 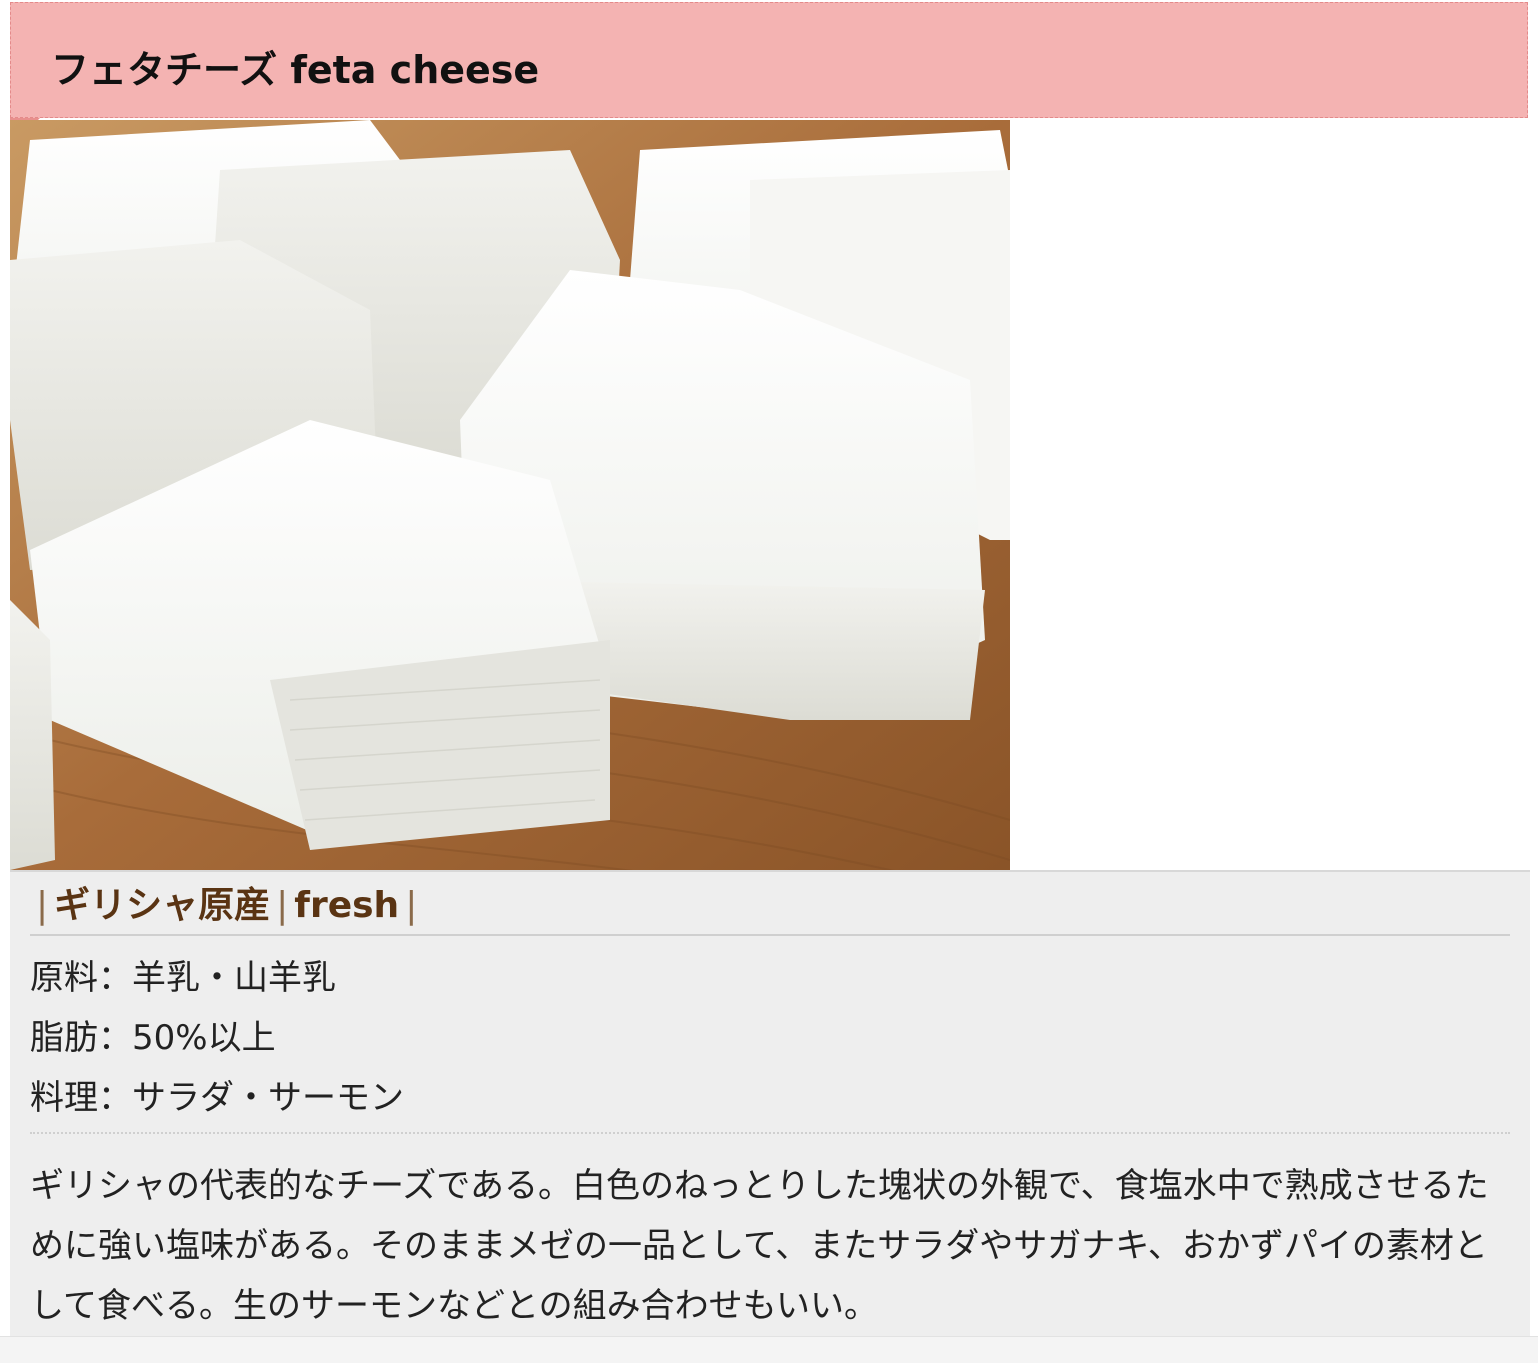 What do you see at coordinates (769, 1349) in the screenshot?
I see `page-bottom-strip` at bounding box center [769, 1349].